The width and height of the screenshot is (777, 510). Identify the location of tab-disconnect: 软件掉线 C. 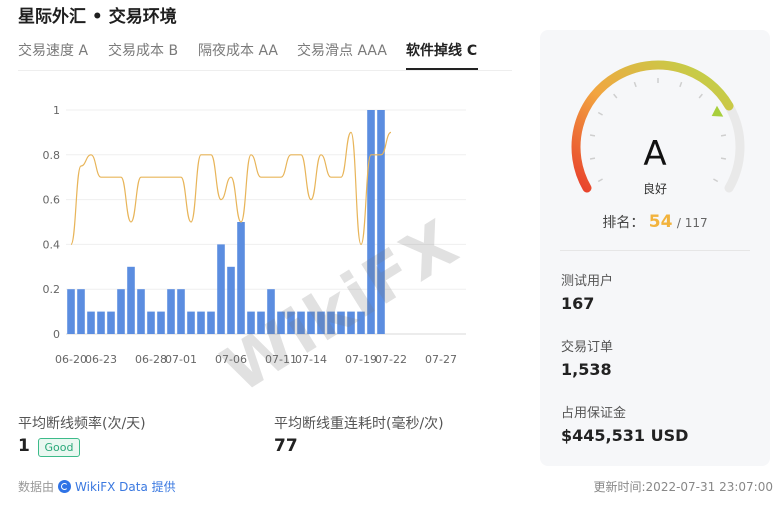
(441, 50).